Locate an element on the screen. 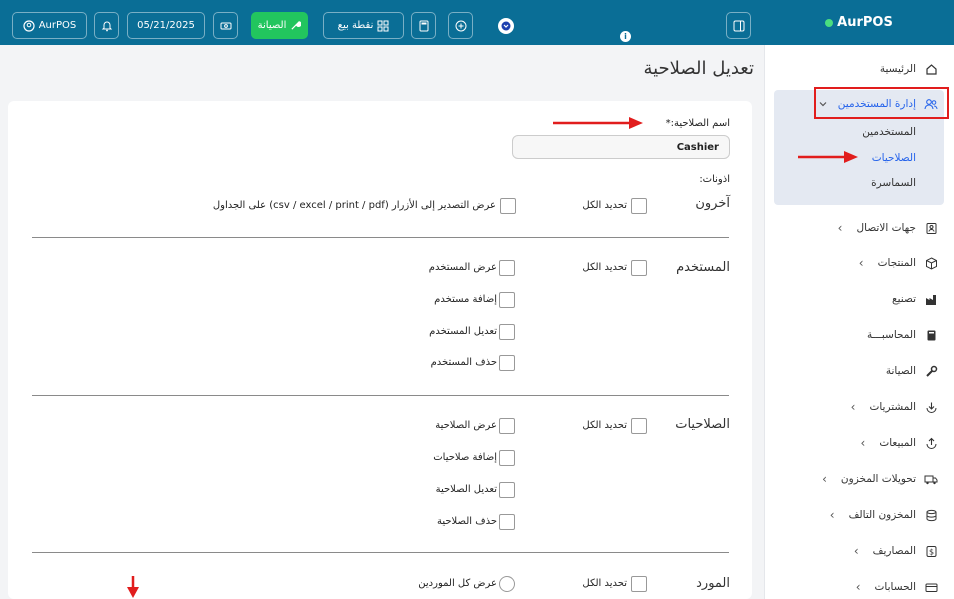  add-button is located at coordinates (460, 25).